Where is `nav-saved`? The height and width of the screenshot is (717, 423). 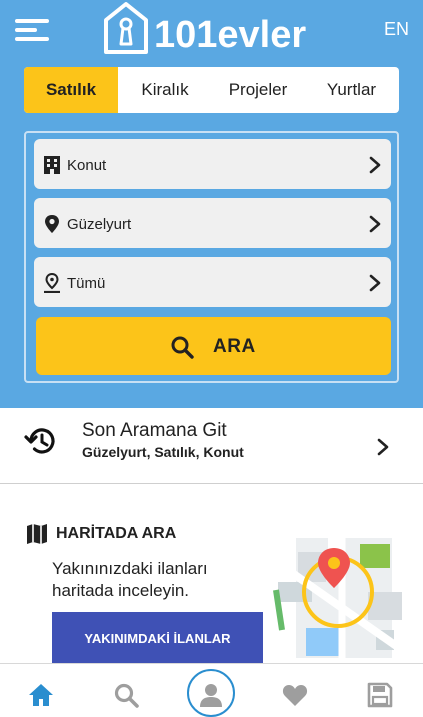
nav-saved is located at coordinates (380, 690).